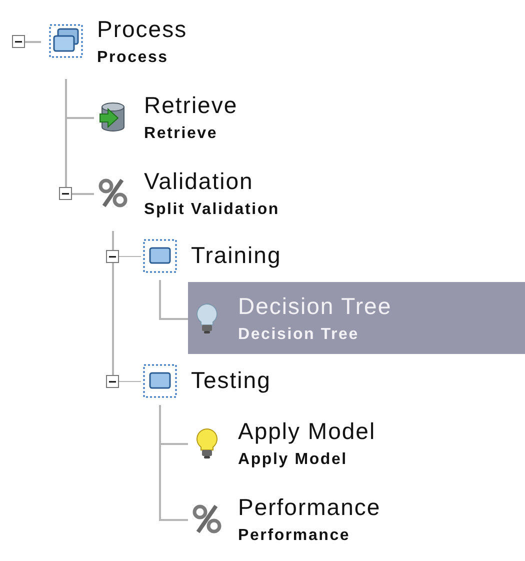 This screenshot has height=561, width=525. I want to click on node-title: Retrieve, so click(191, 105).